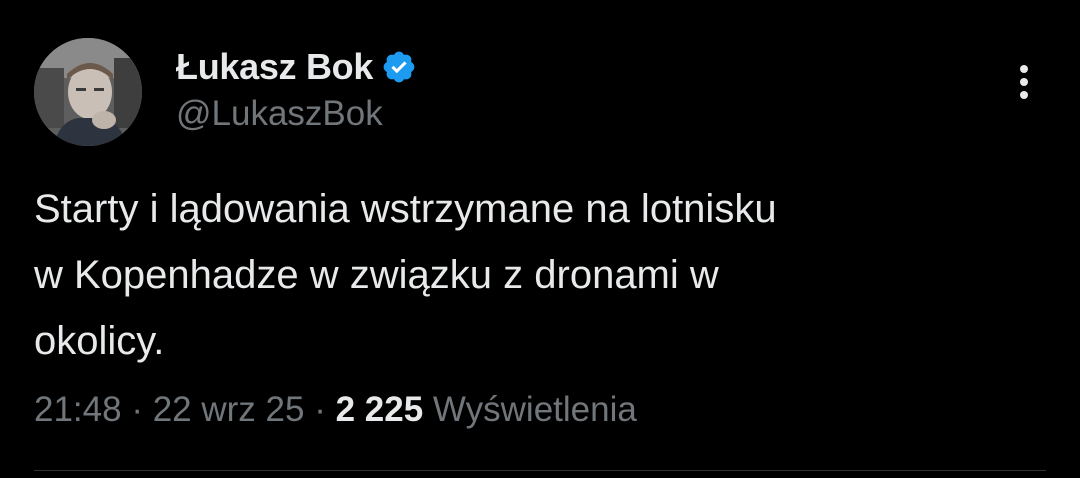  What do you see at coordinates (376, 275) in the screenshot?
I see `tweet-text-line: w Kopenhadze w związku z dronami w` at bounding box center [376, 275].